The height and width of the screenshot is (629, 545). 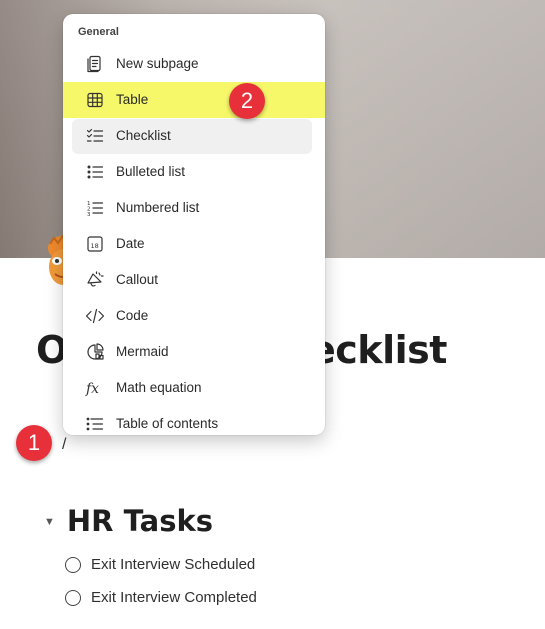 What do you see at coordinates (158, 207) in the screenshot?
I see `menu-item-label: Numbered list` at bounding box center [158, 207].